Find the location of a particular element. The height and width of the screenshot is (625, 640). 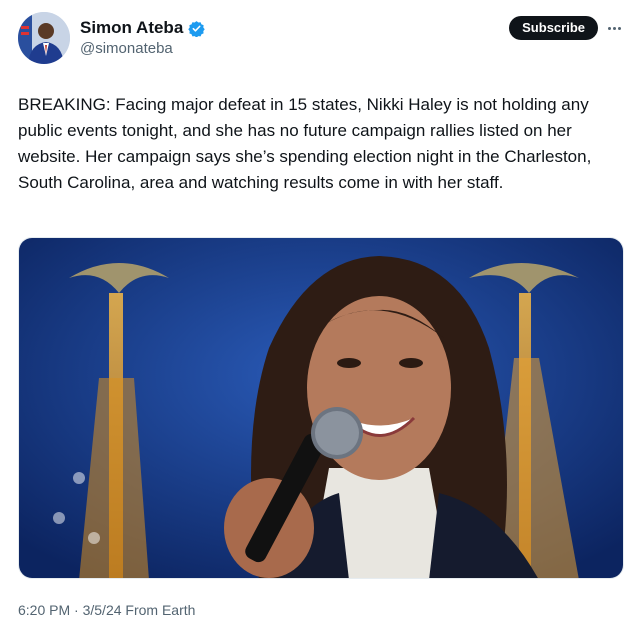

display-name: Simon Ateba is located at coordinates (131, 28).